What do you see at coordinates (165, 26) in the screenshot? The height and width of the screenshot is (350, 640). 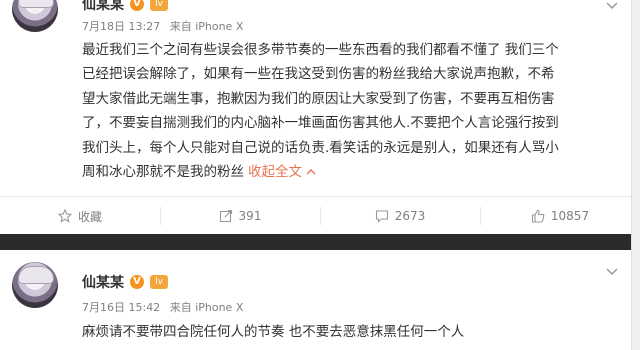 I see `post-meta: 7月18日 13:27 来自 iPhone X` at bounding box center [165, 26].